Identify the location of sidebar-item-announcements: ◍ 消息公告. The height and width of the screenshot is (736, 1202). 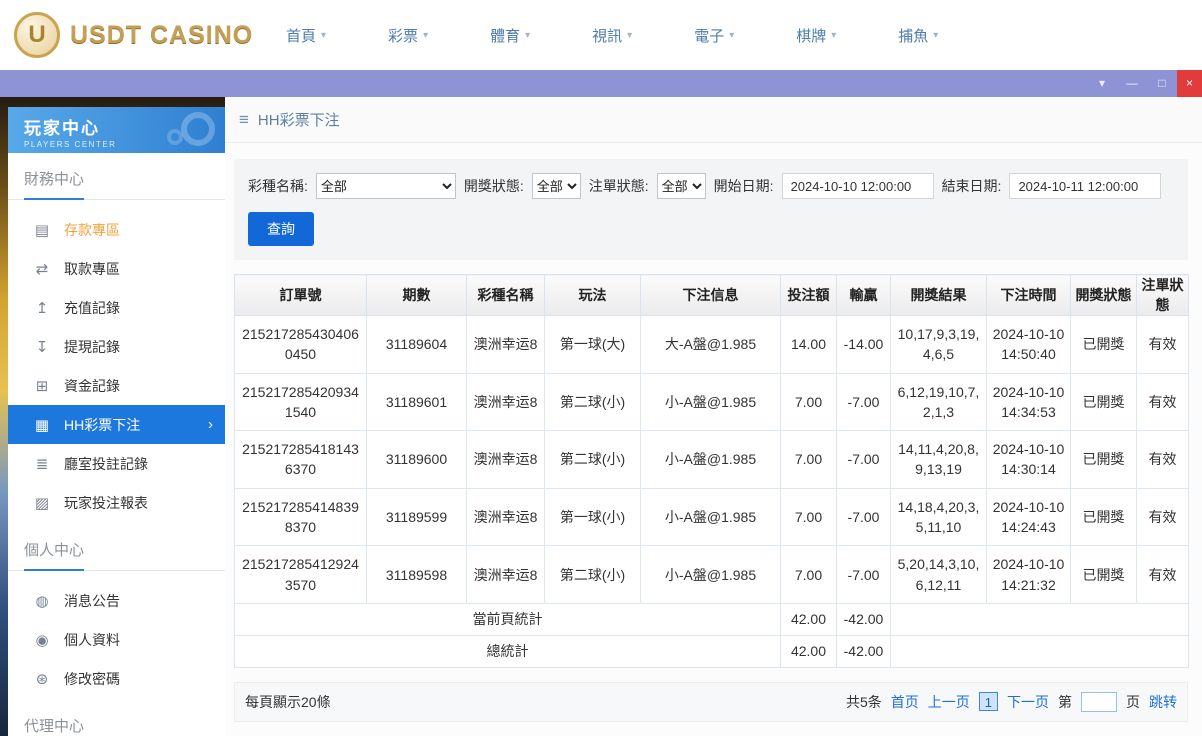
(116, 600).